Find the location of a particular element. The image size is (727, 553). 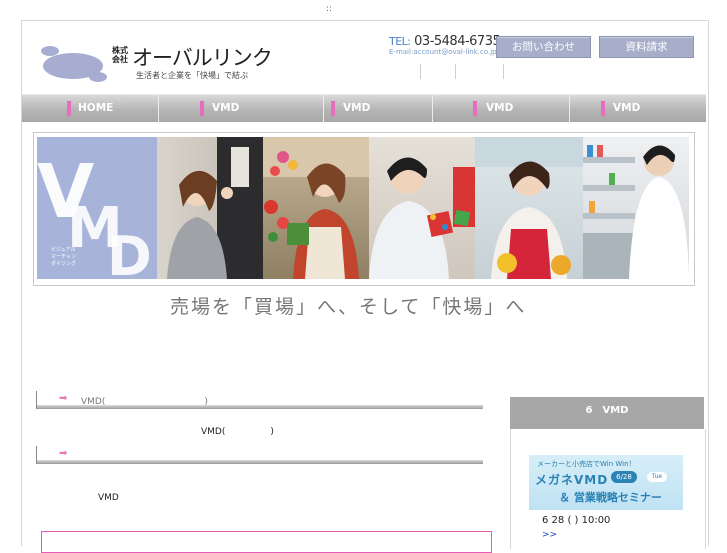

vmd-small-line: ビジュアル is located at coordinates (63, 250).